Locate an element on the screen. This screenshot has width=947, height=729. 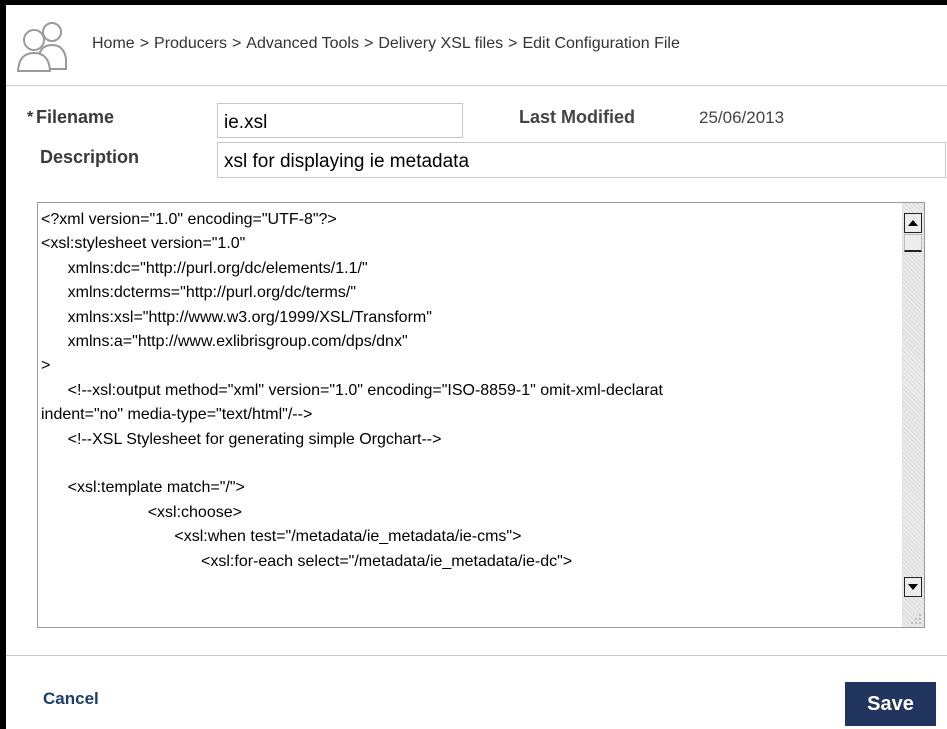
last-modified-label: Last Modified is located at coordinates (577, 117).